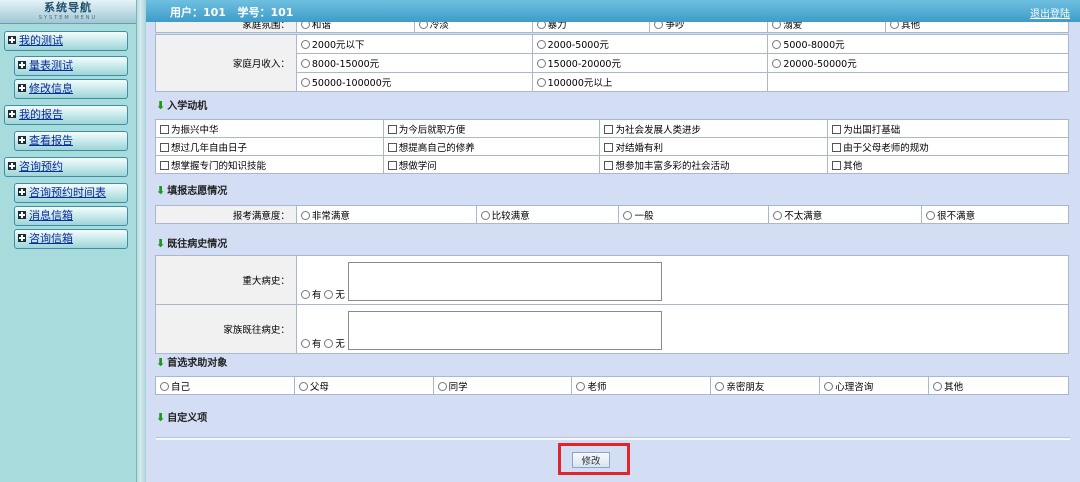 This screenshot has width=1080, height=482. Describe the element at coordinates (709, 27) in the screenshot. I see `atmosphere-option: 争吵` at that location.